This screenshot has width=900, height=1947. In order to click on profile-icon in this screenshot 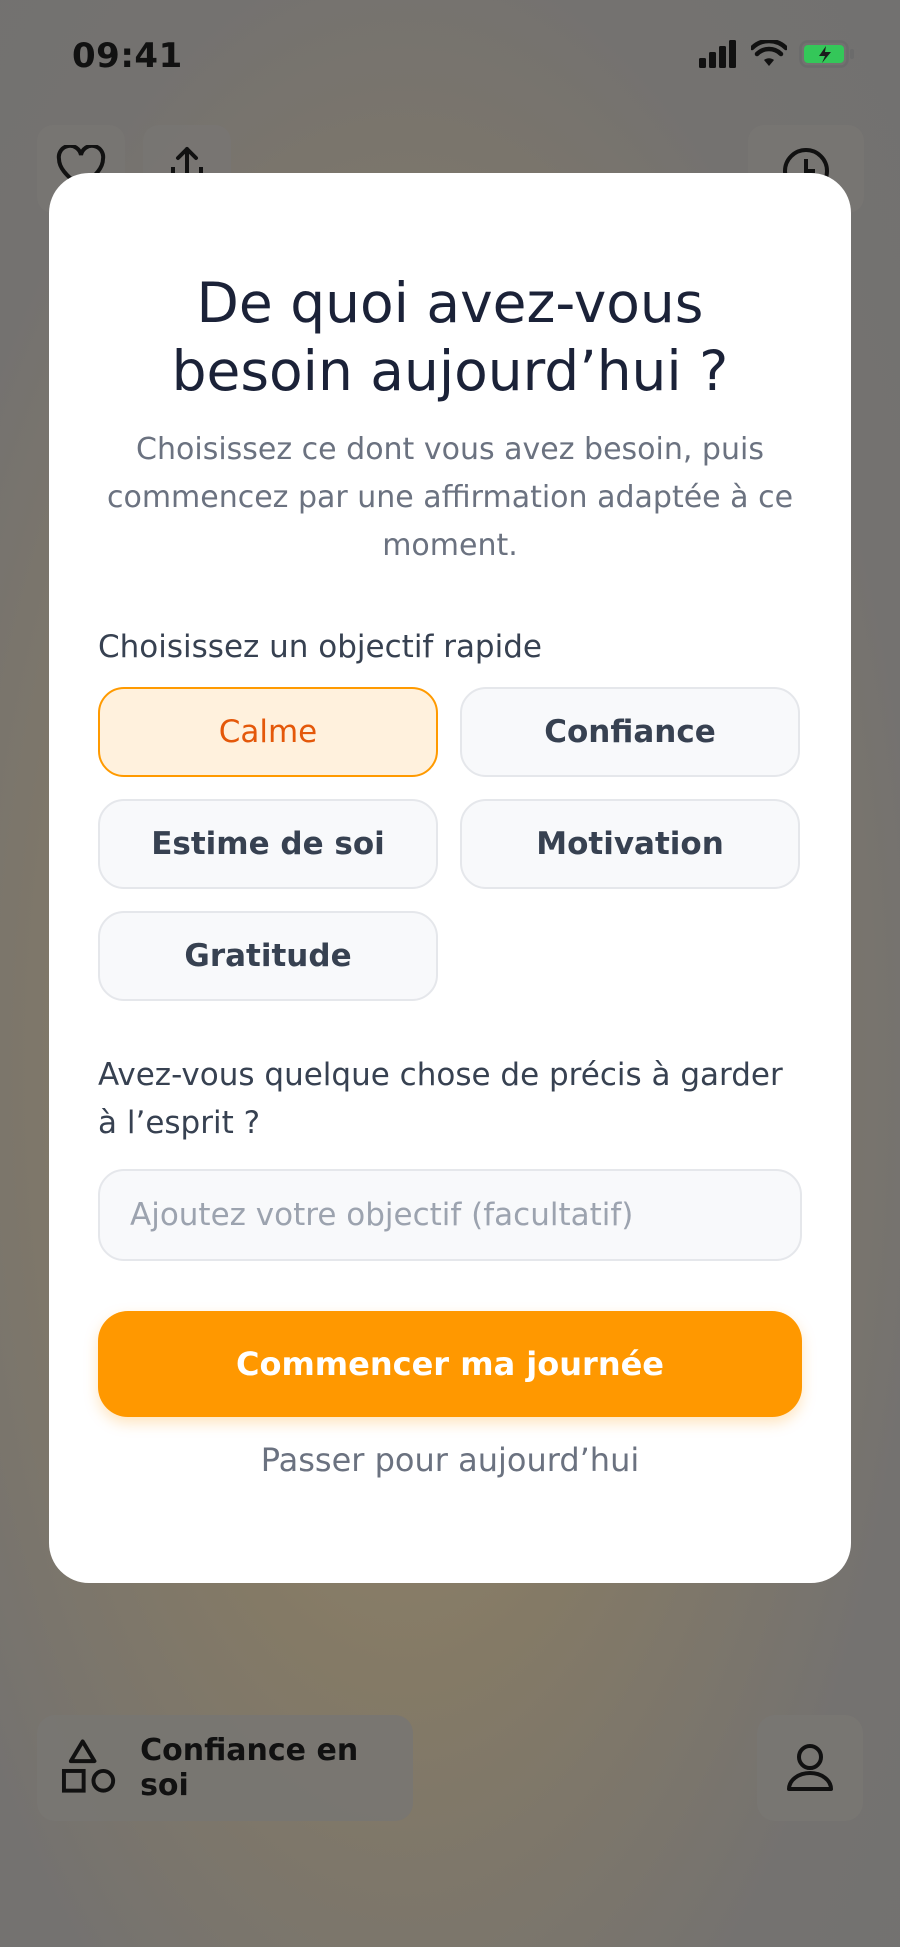, I will do `click(810, 1767)`.